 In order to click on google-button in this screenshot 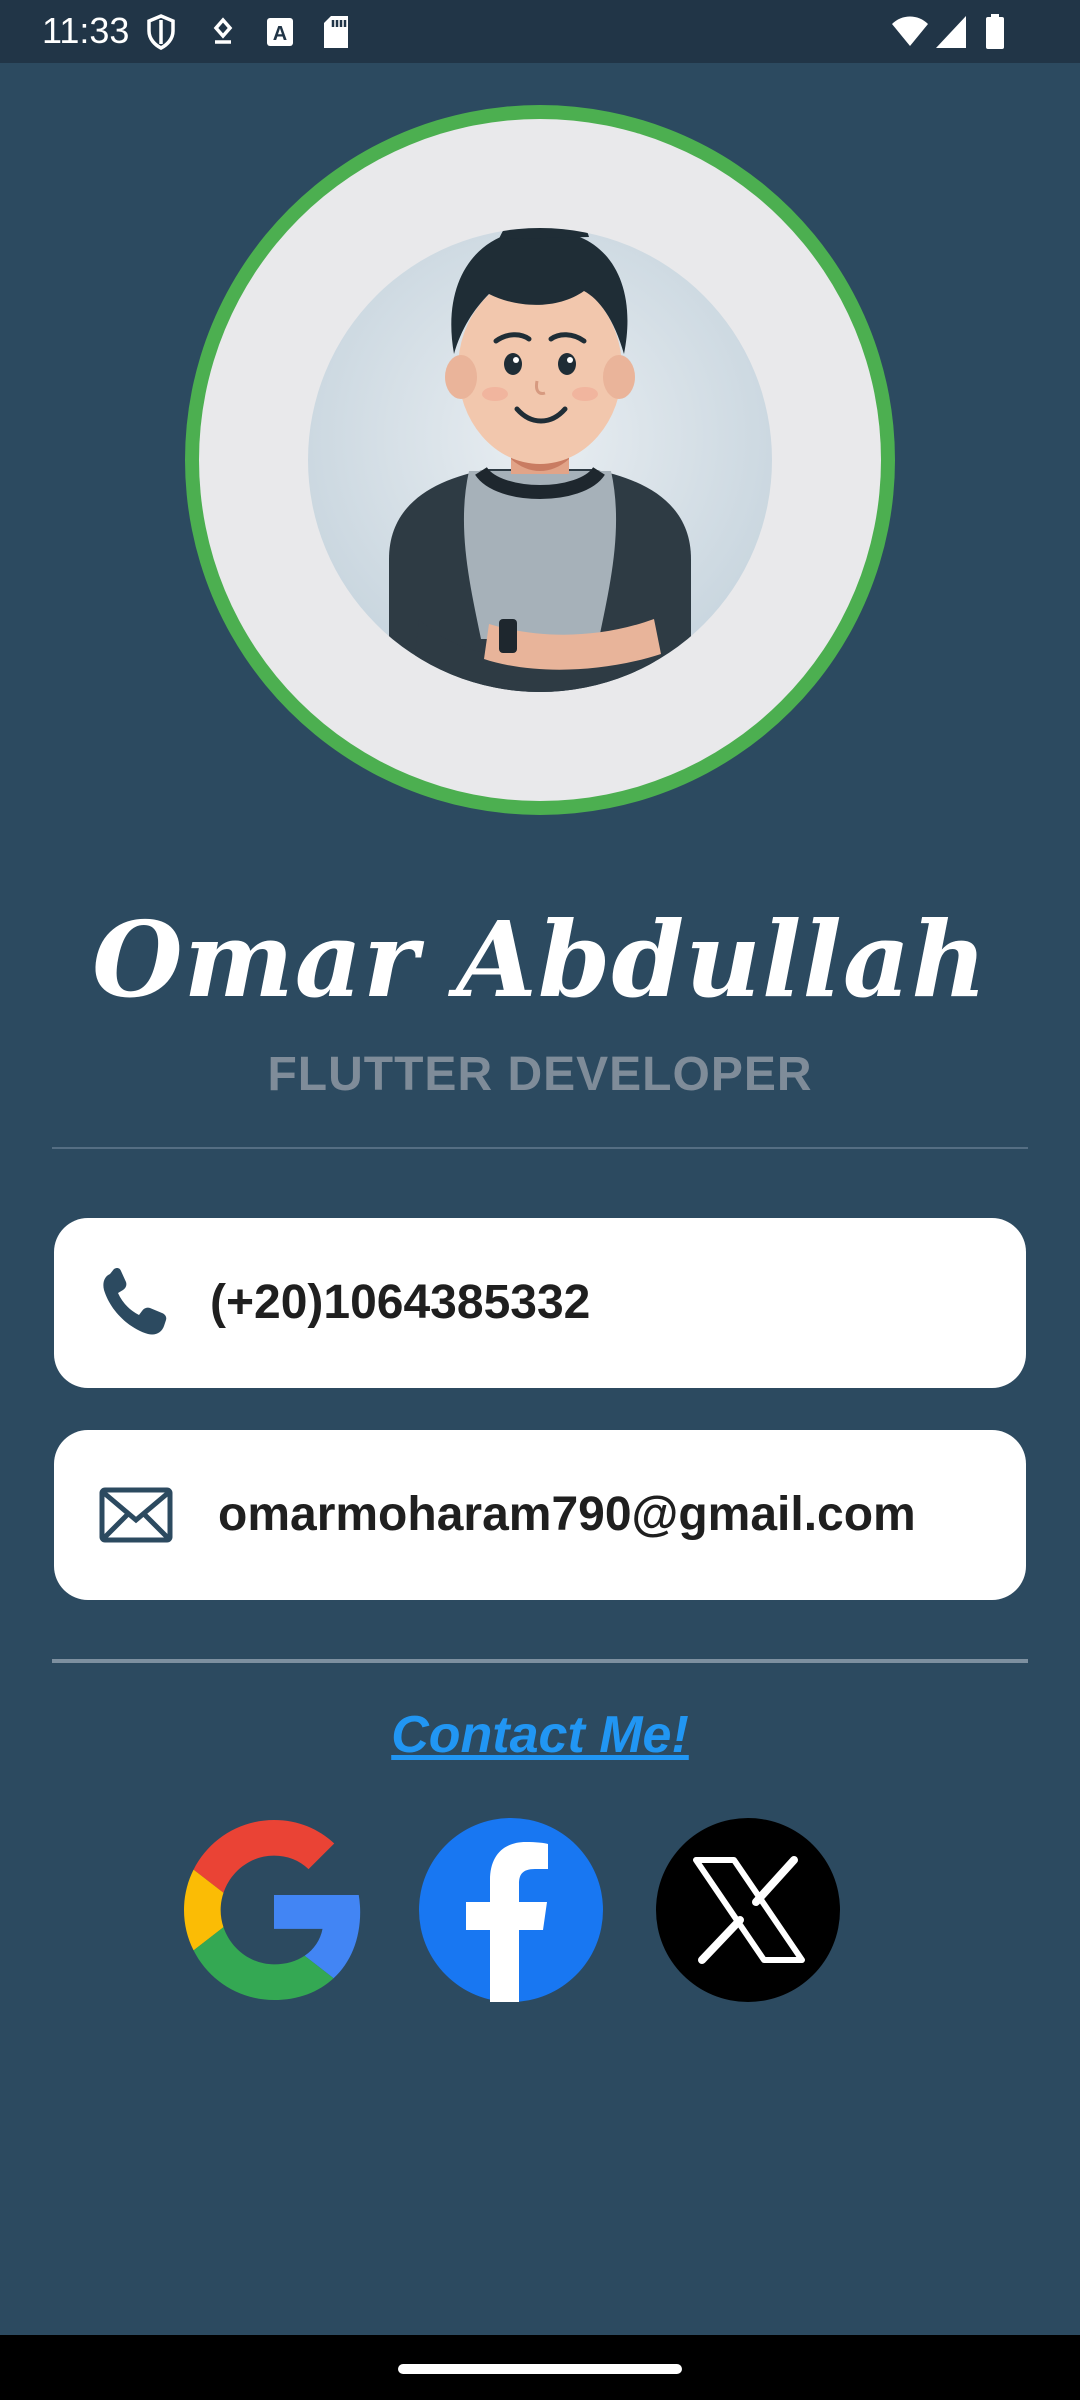, I will do `click(274, 1910)`.